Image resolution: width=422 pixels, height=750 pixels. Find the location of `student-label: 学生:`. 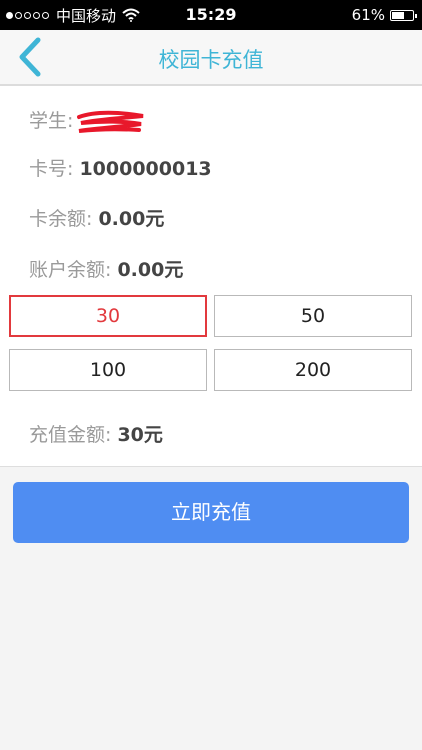

student-label: 学生: is located at coordinates (51, 121).